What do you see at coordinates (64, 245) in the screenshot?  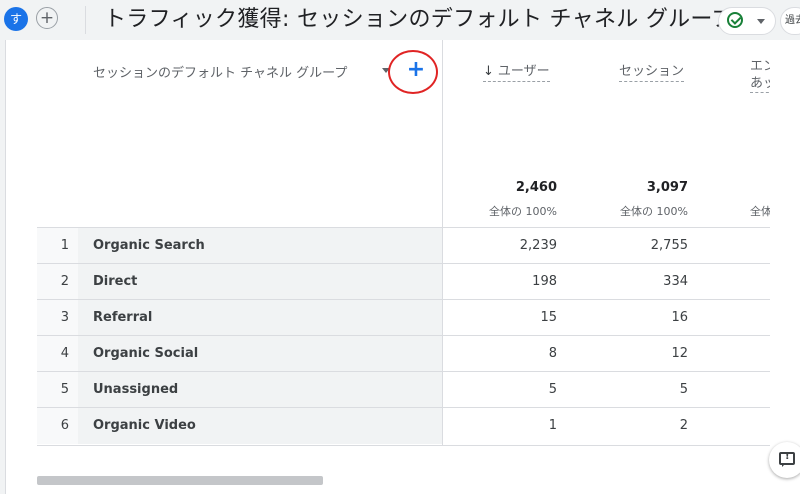 I see `row-index: 1` at bounding box center [64, 245].